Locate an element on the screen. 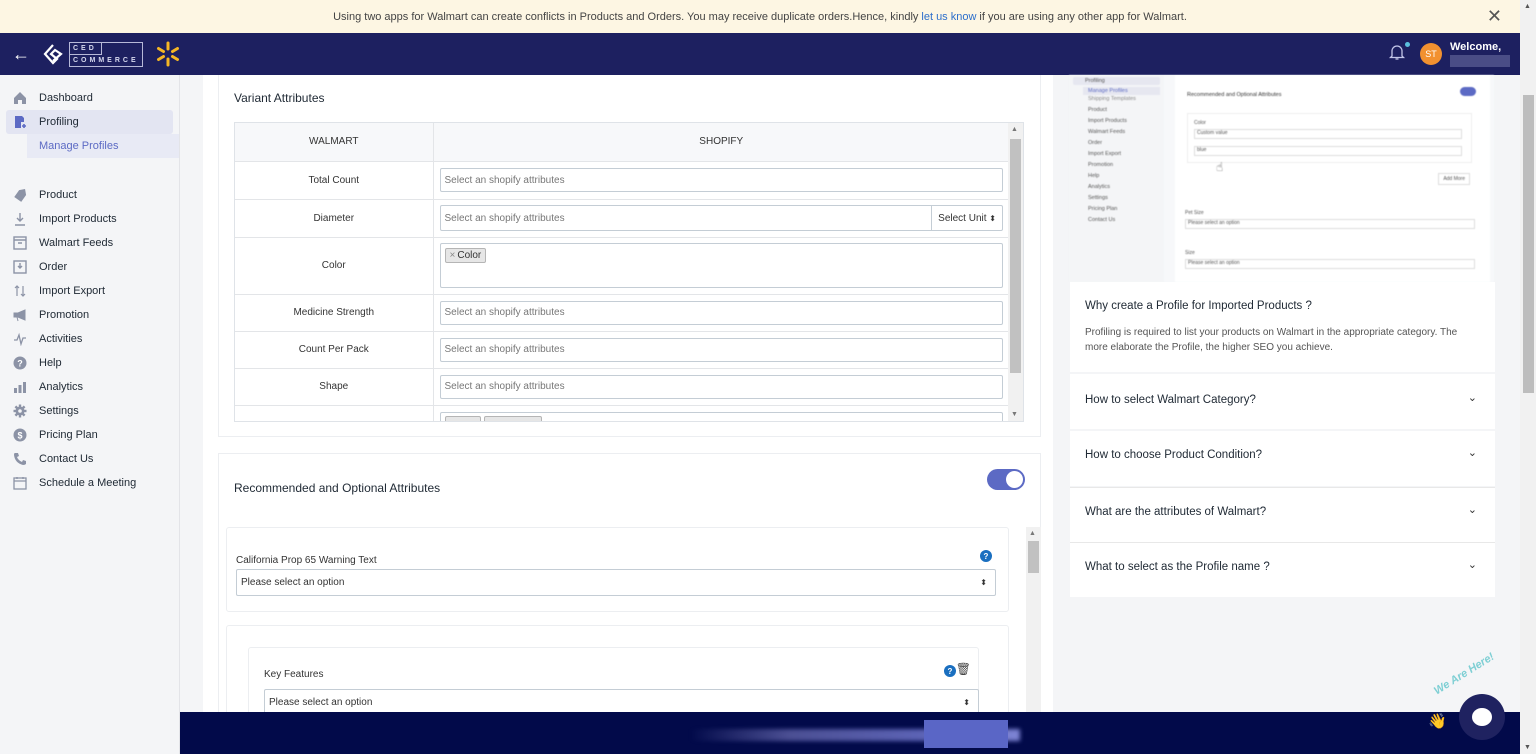 The height and width of the screenshot is (754, 1536). sidebar-item-analytics: Analytics is located at coordinates (89, 387).